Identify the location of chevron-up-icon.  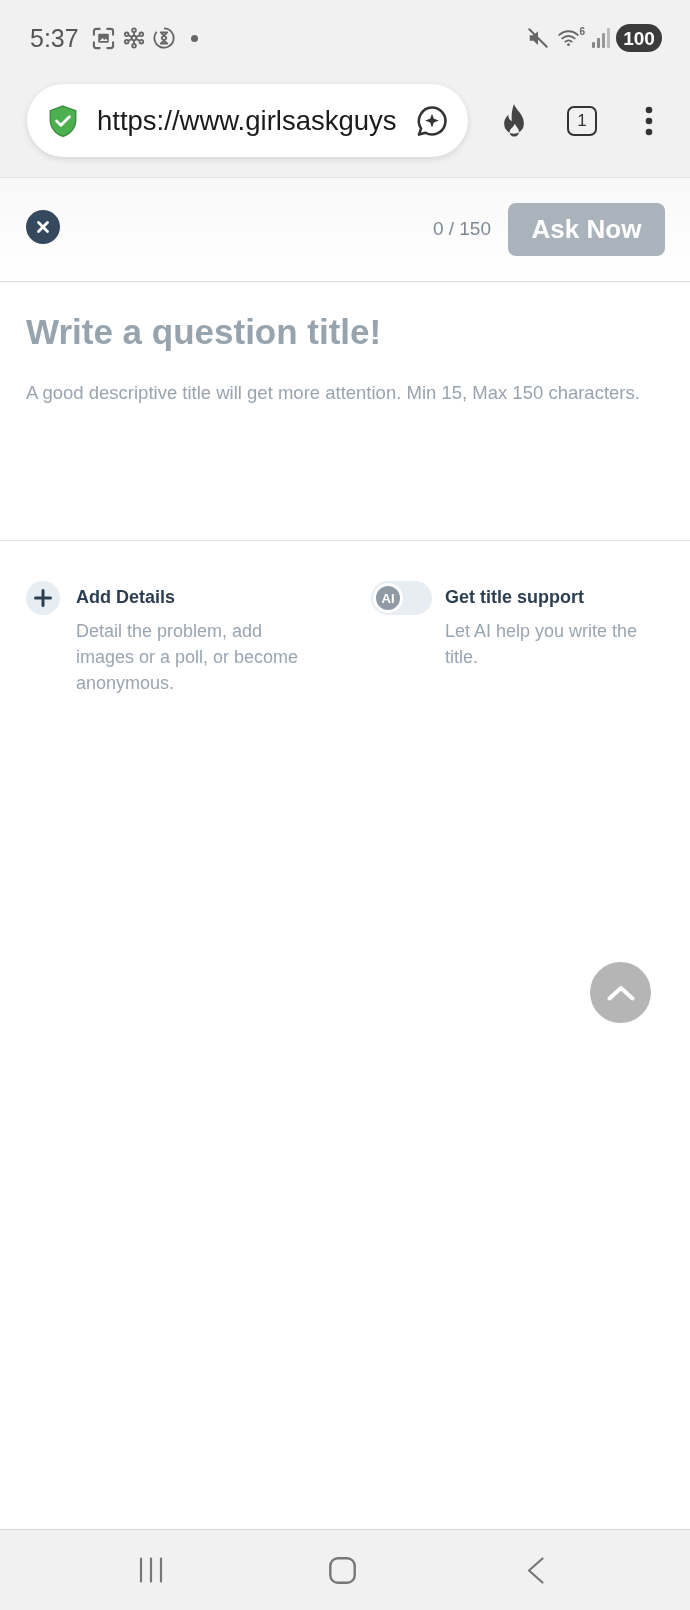
(620, 992).